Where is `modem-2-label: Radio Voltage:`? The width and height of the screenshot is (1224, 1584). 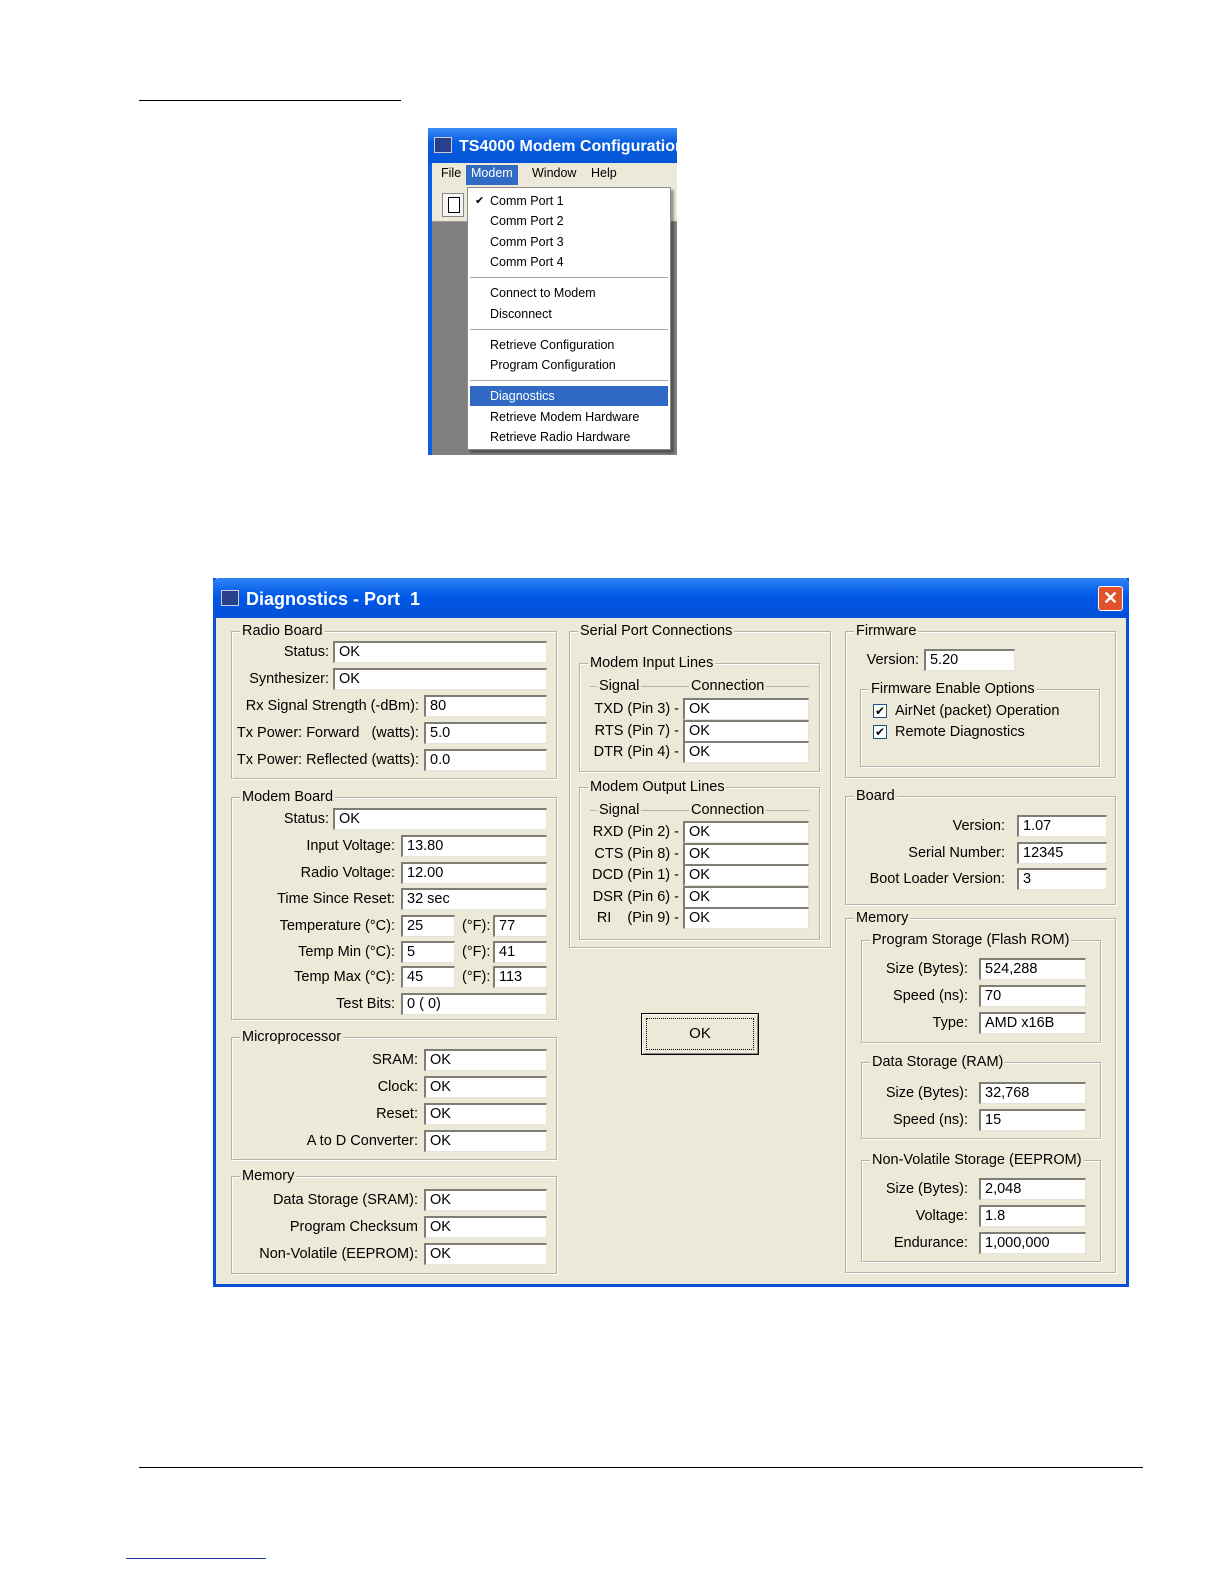 modem-2-label: Radio Voltage: is located at coordinates (347, 873).